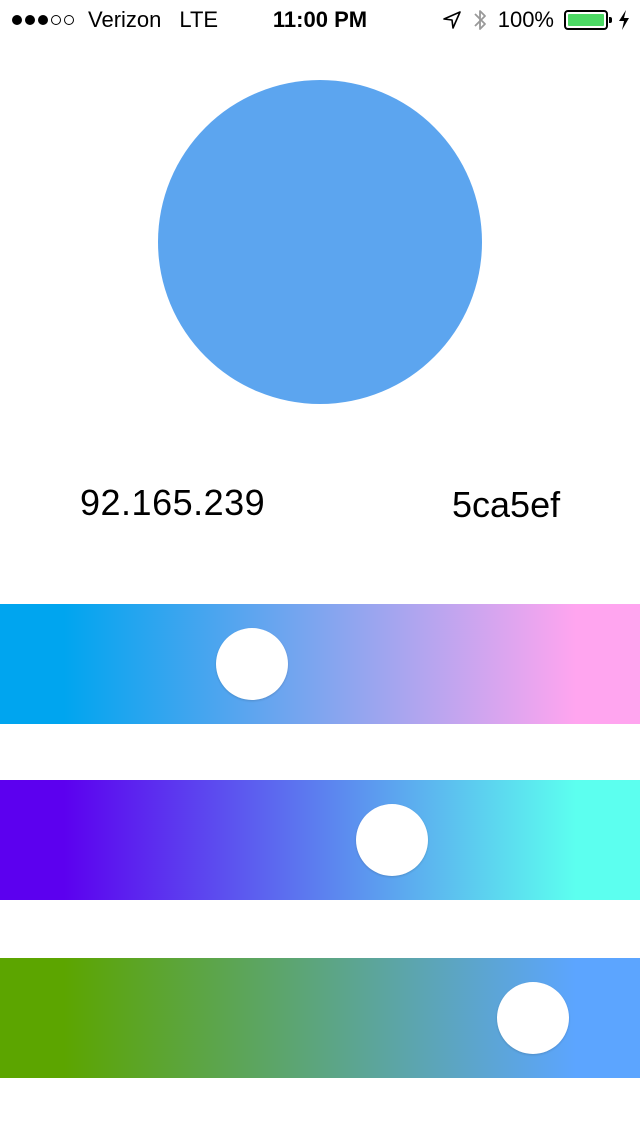 The width and height of the screenshot is (640, 1136). What do you see at coordinates (320, 840) in the screenshot?
I see `green-channel-slider` at bounding box center [320, 840].